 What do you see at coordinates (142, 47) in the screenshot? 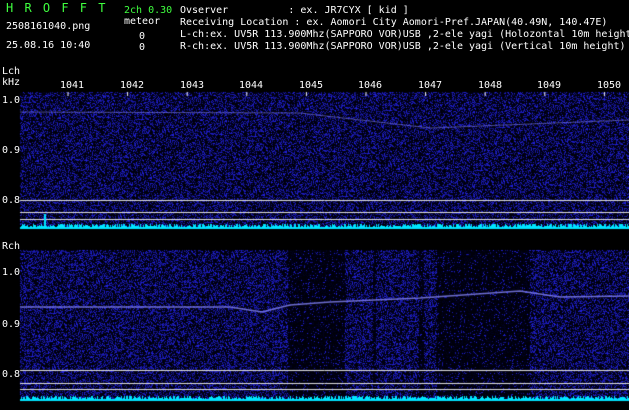
I see `meteor-count-r: 0` at bounding box center [142, 47].